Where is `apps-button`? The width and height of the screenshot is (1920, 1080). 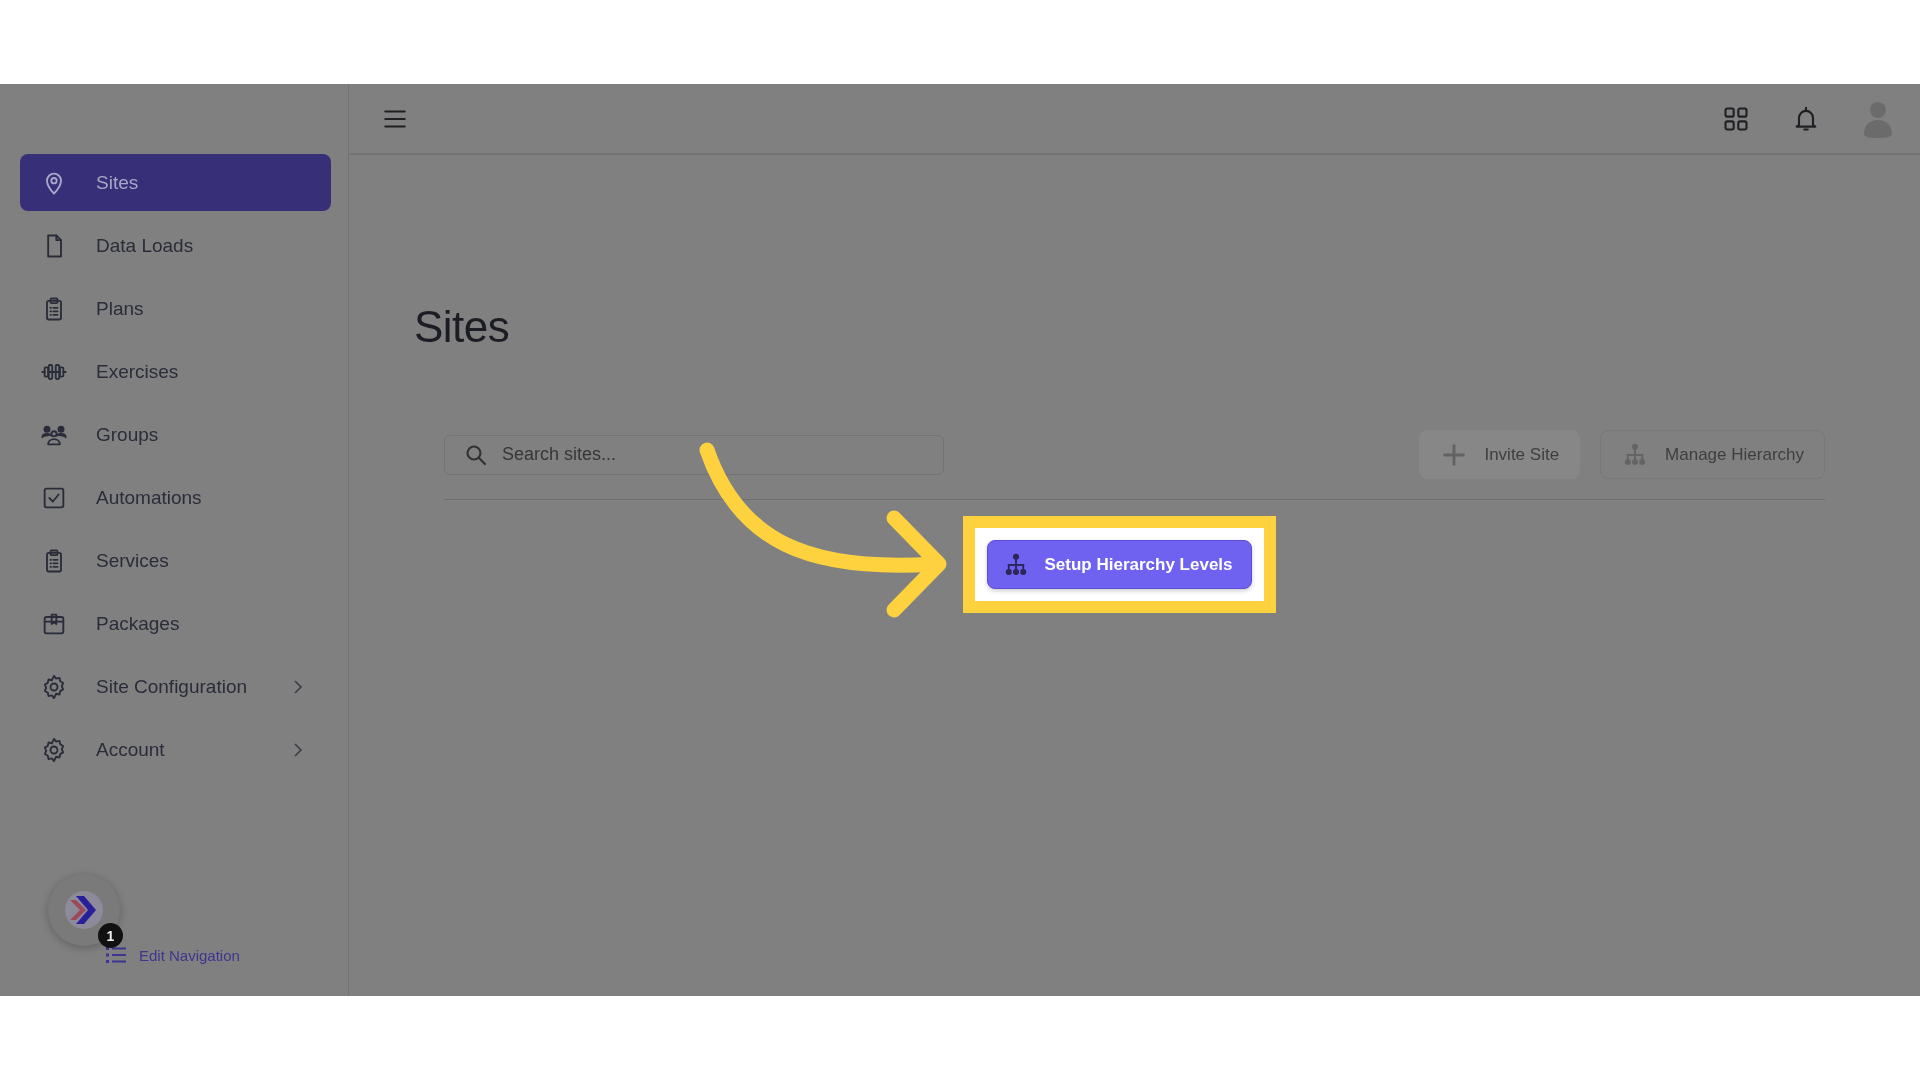 apps-button is located at coordinates (1736, 118).